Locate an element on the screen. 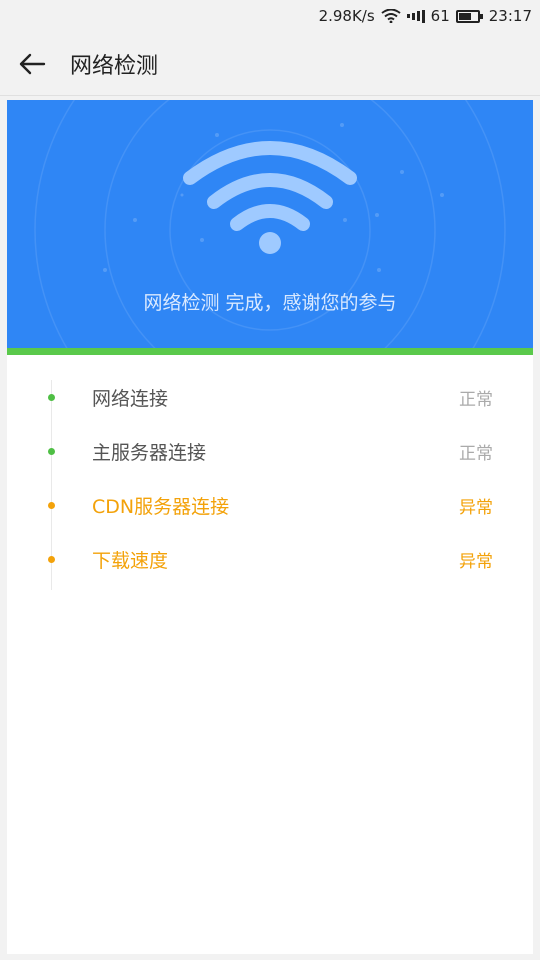  check-label: 下载速度 is located at coordinates (130, 560).